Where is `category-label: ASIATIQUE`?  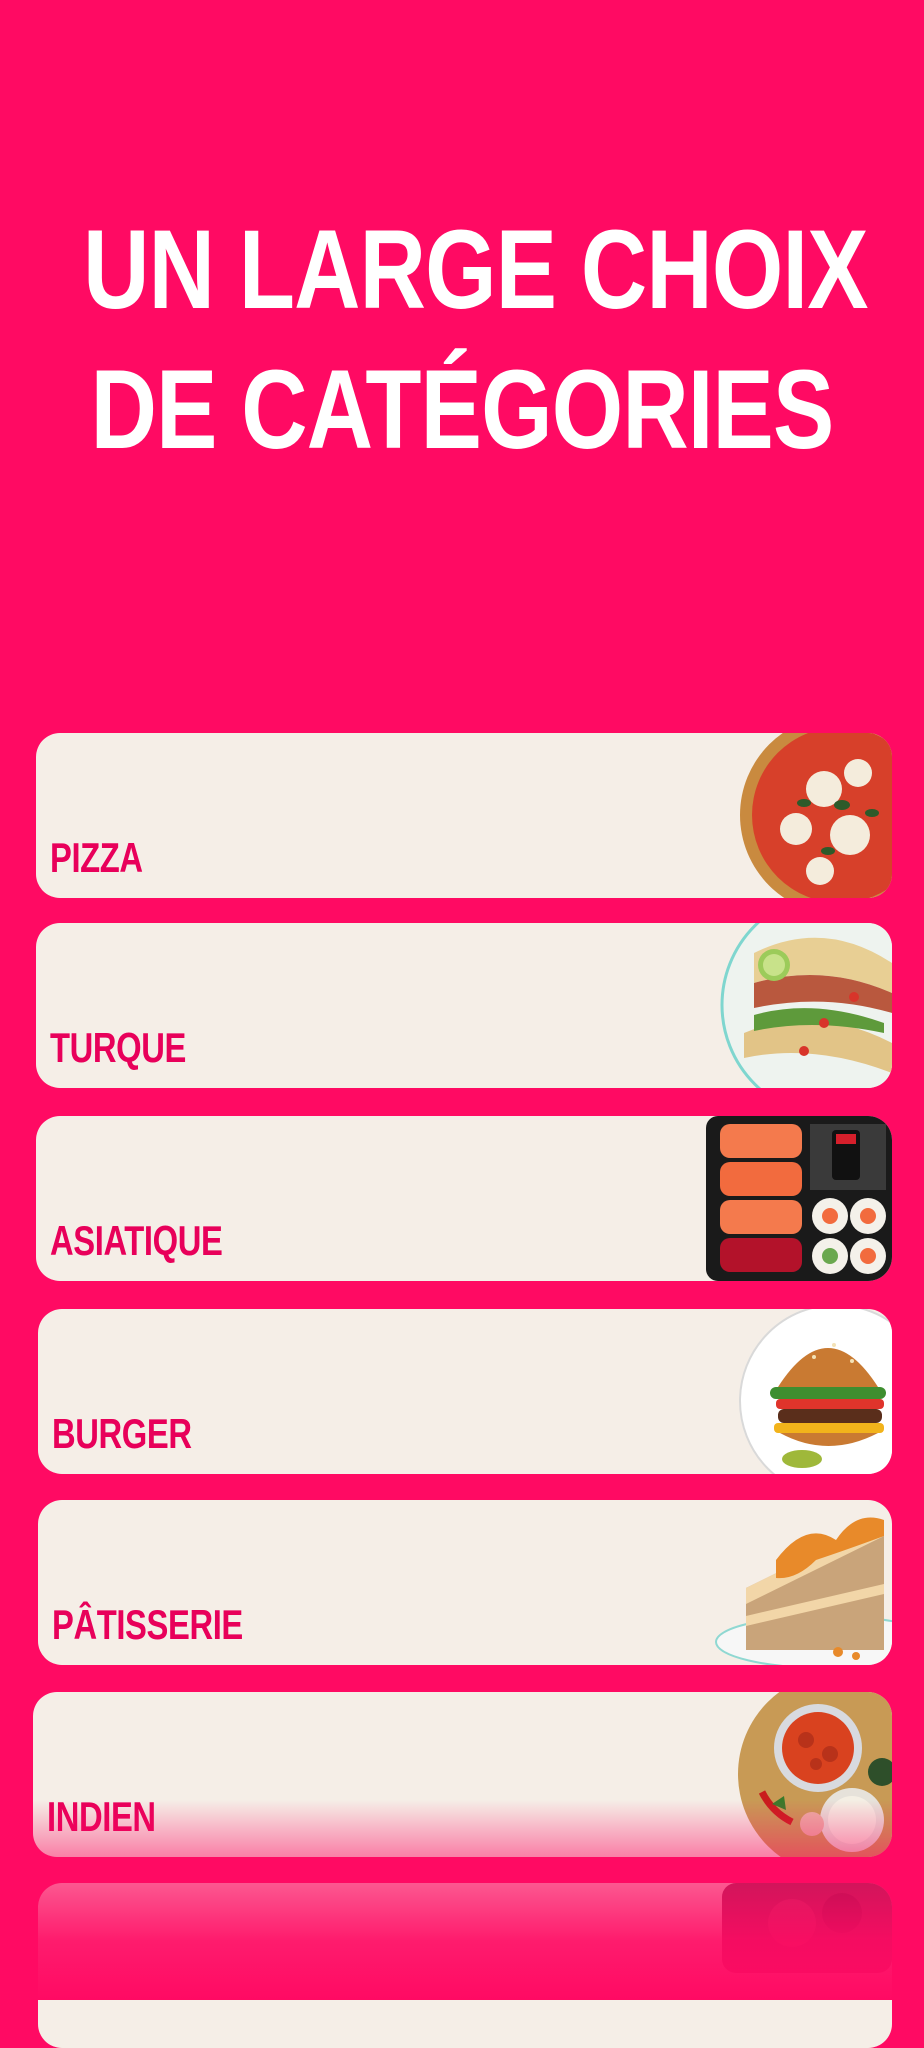 category-label: ASIATIQUE is located at coordinates (136, 1240).